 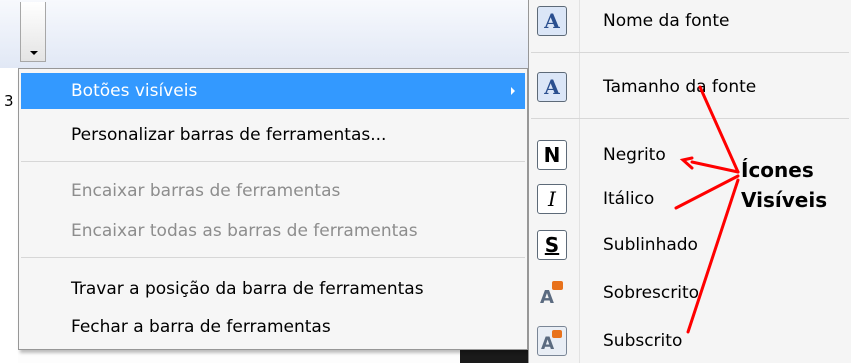 I want to click on annotation-line-1: Ícones, so click(x=777, y=170).